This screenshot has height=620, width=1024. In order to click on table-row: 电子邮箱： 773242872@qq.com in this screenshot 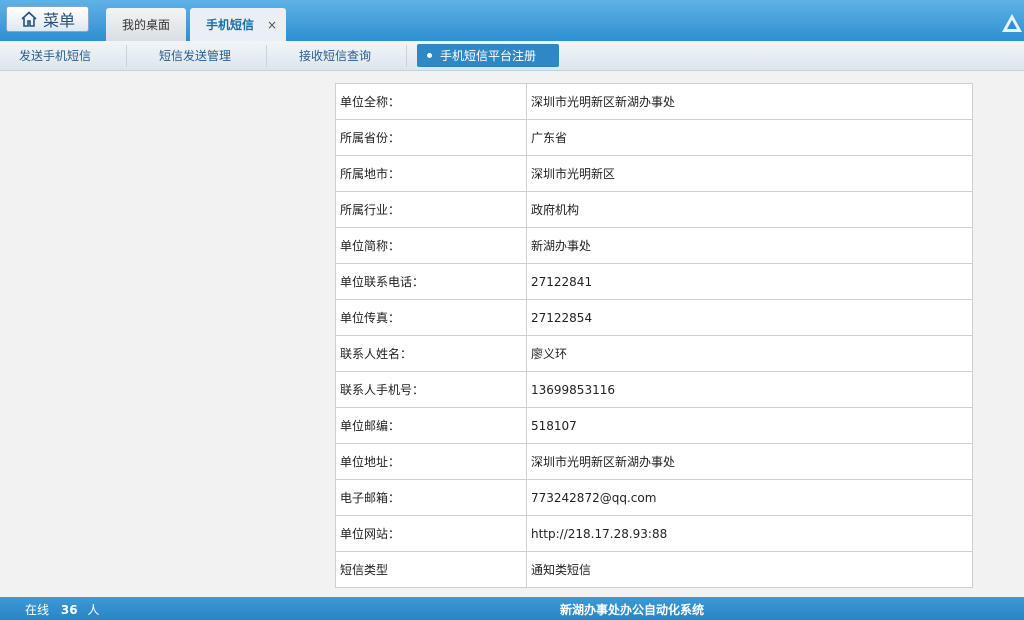, I will do `click(654, 497)`.